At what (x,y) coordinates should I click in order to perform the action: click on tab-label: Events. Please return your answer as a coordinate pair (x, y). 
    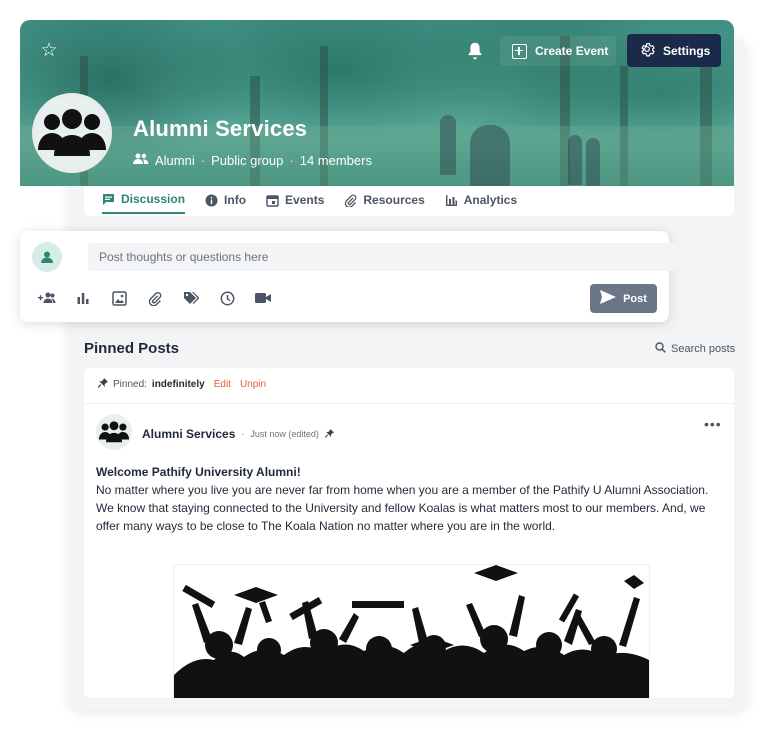
    Looking at the image, I should click on (305, 200).